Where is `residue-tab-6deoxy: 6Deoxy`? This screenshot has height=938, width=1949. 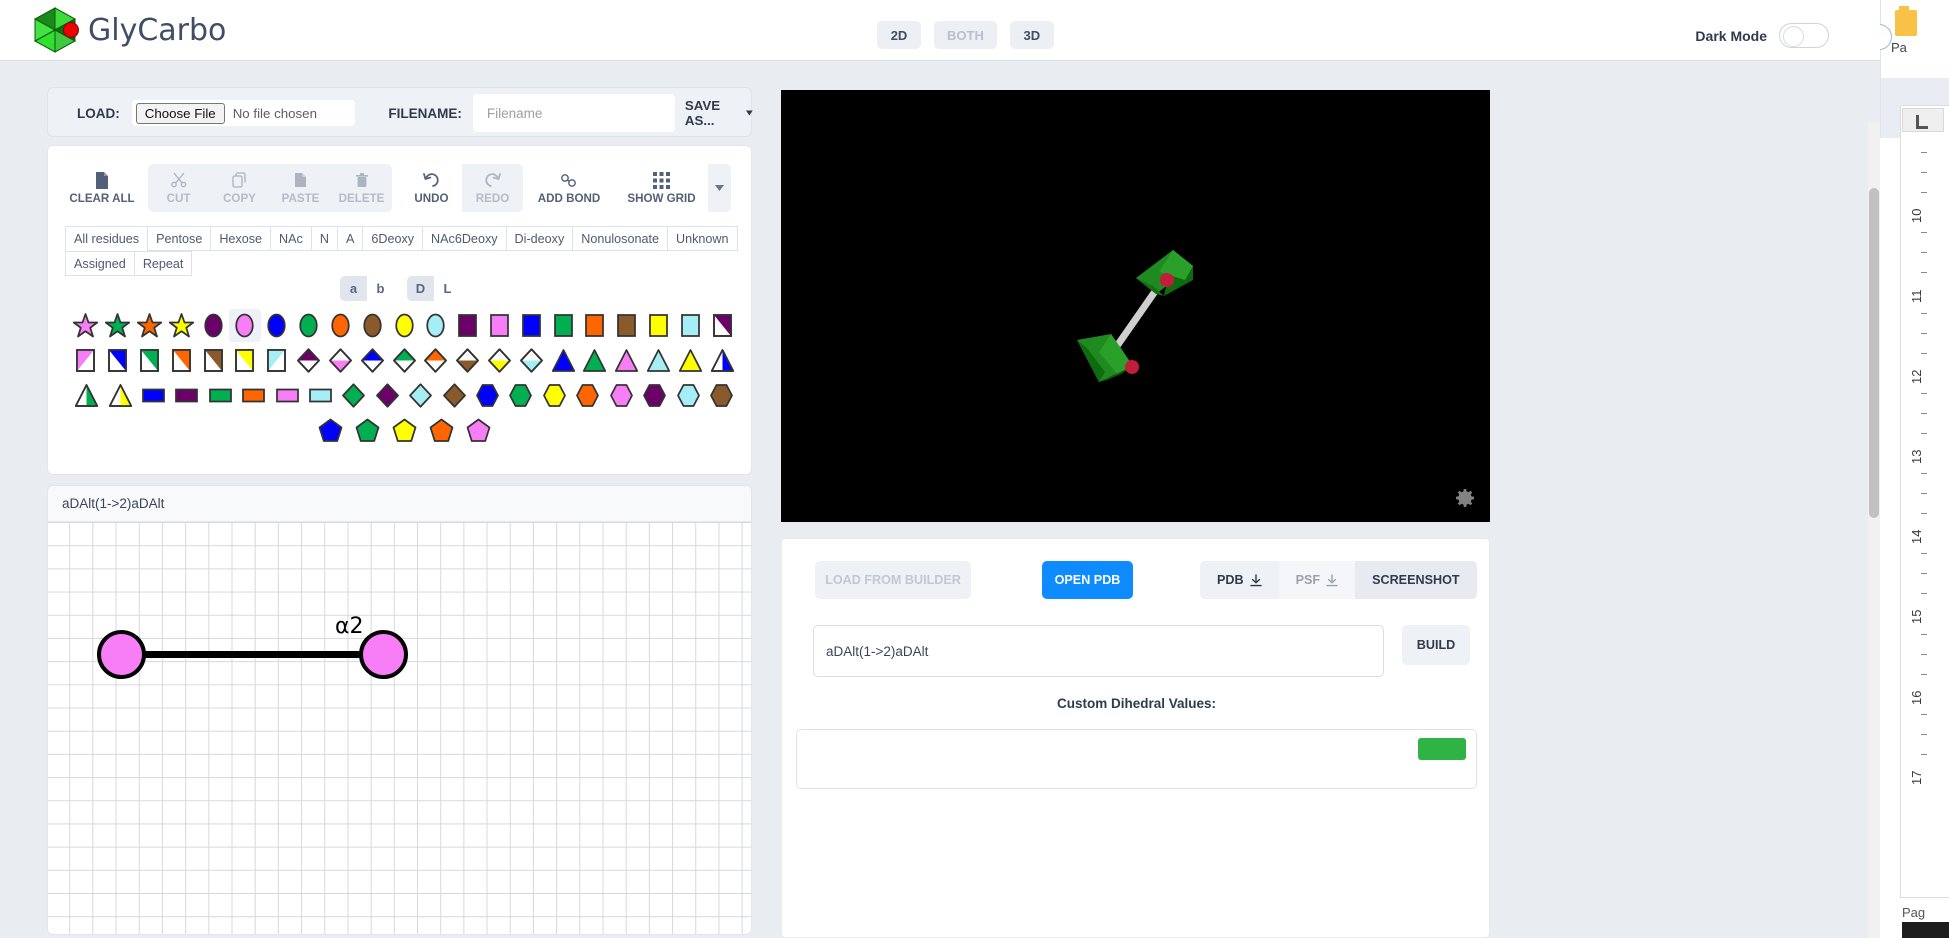 residue-tab-6deoxy: 6Deoxy is located at coordinates (393, 238).